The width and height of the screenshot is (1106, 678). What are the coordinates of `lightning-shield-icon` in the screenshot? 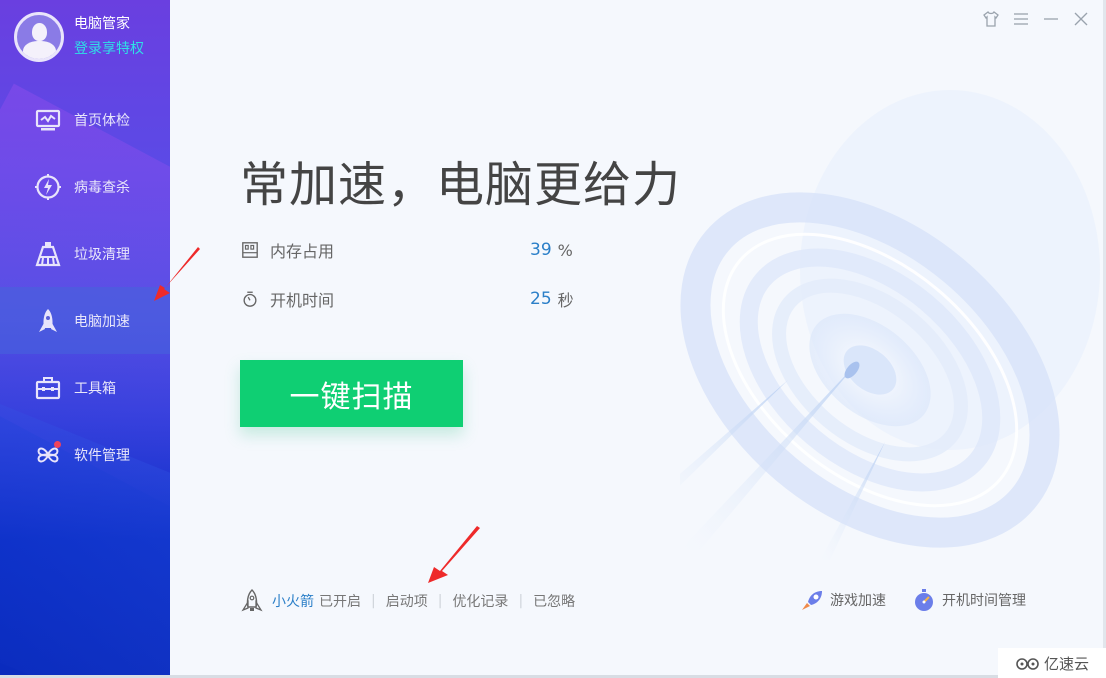 It's located at (48, 187).